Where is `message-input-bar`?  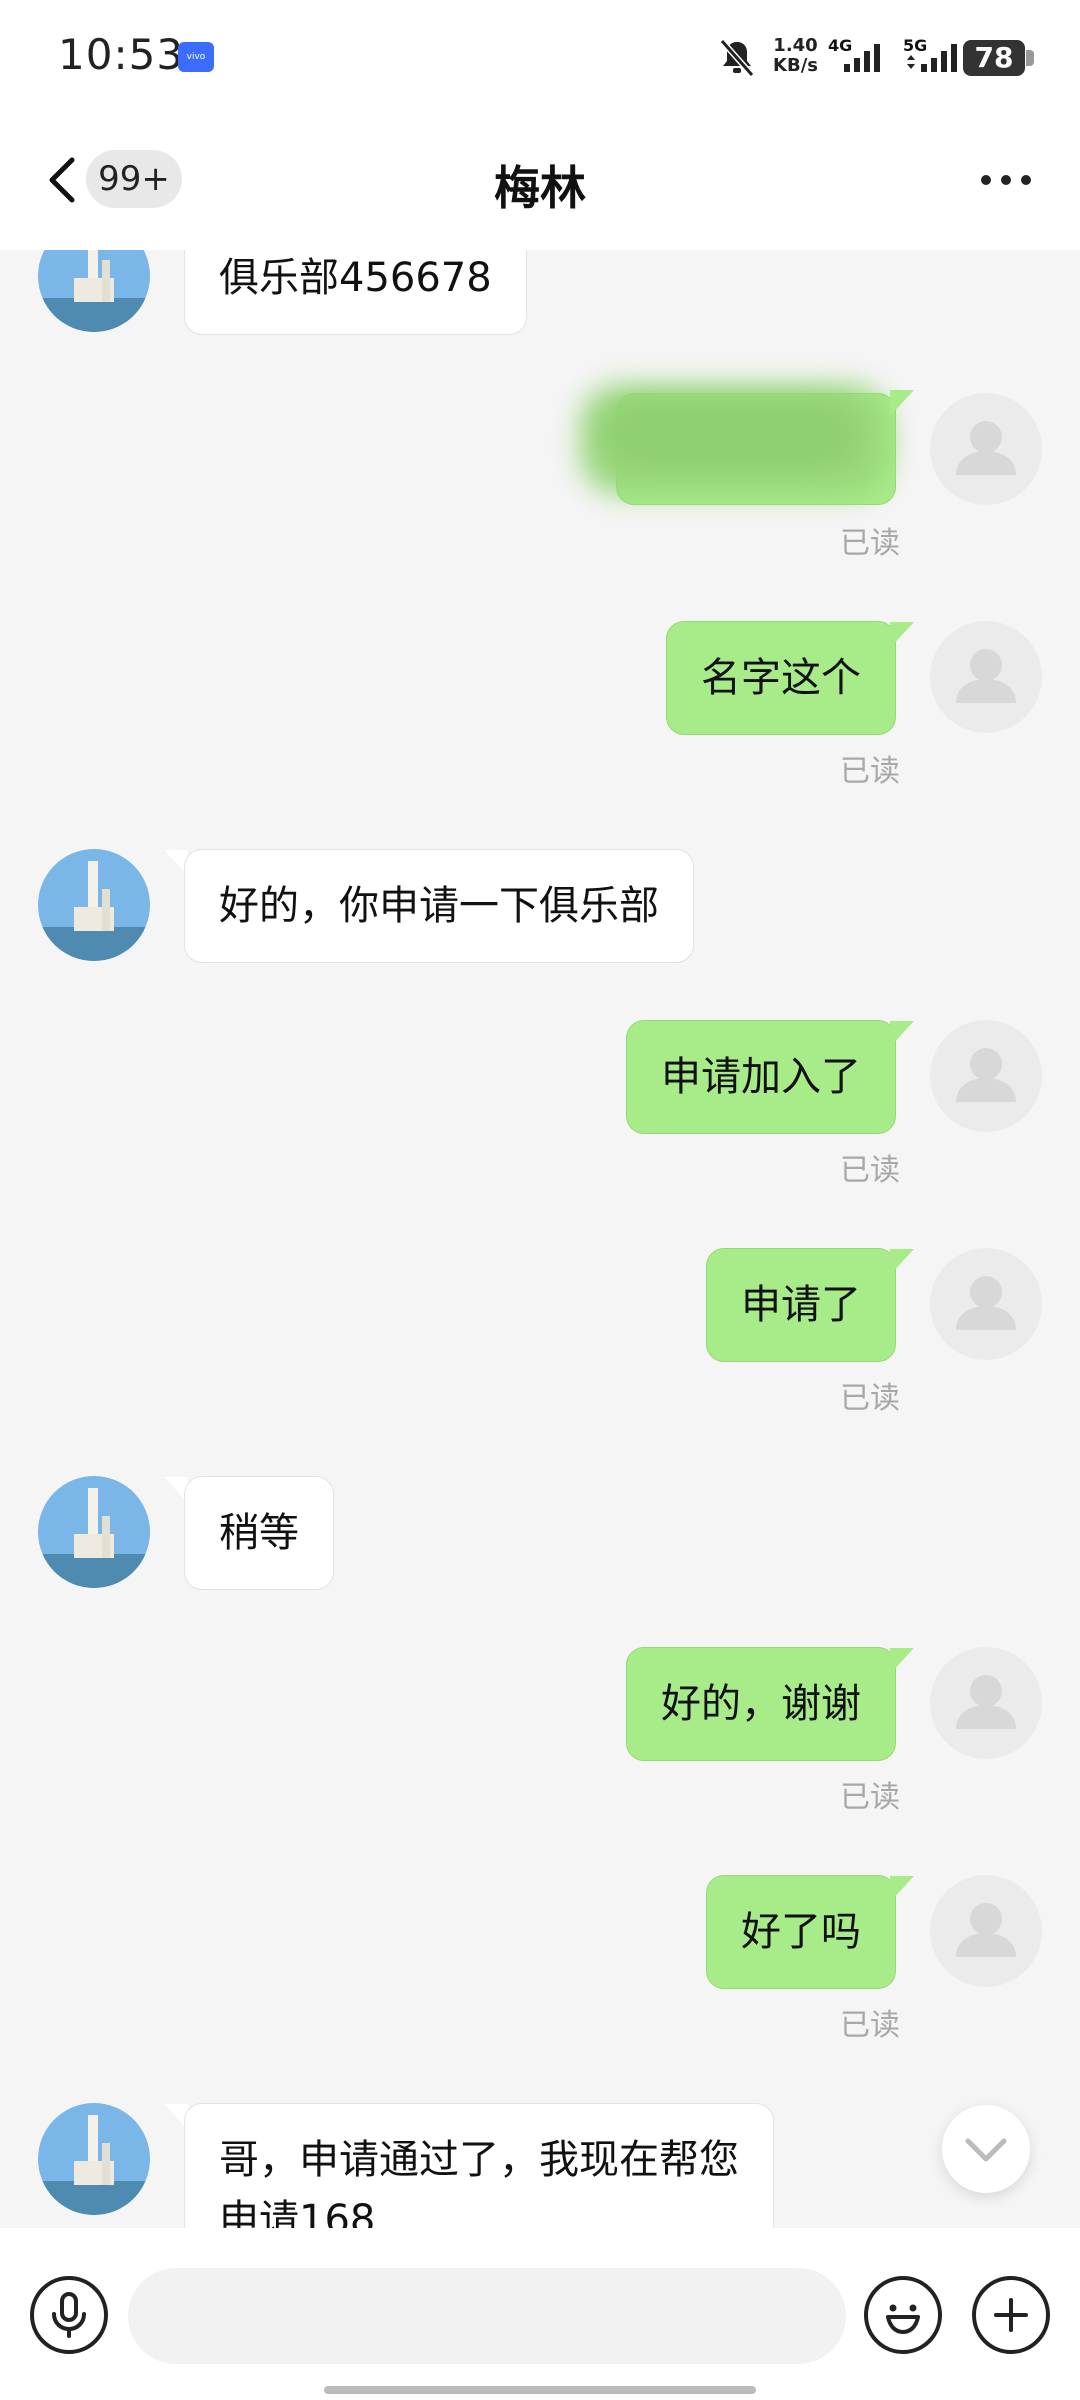 message-input-bar is located at coordinates (540, 2314).